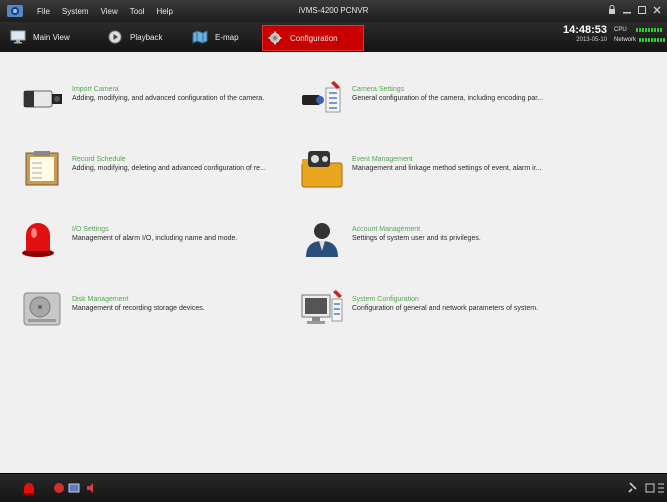 The image size is (667, 502). I want to click on item-desc: Management of recording storage devices., so click(138, 308).